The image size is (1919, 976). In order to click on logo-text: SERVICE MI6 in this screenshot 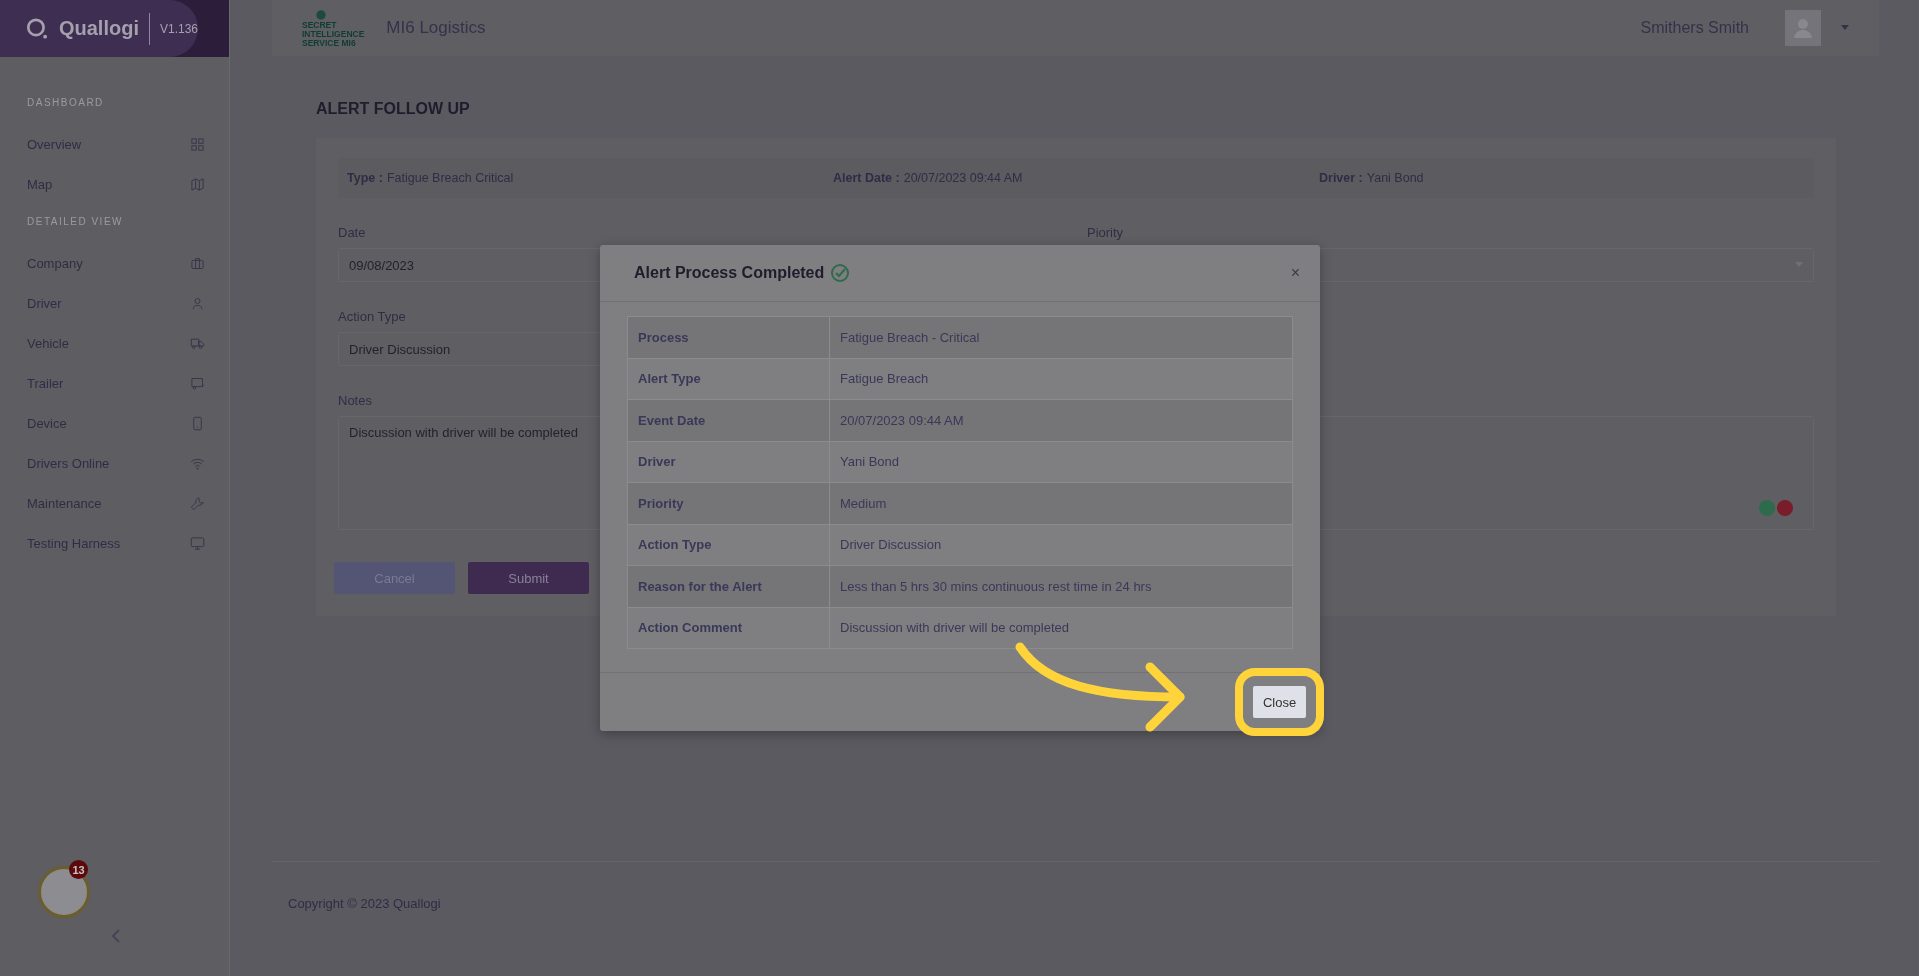, I will do `click(329, 43)`.